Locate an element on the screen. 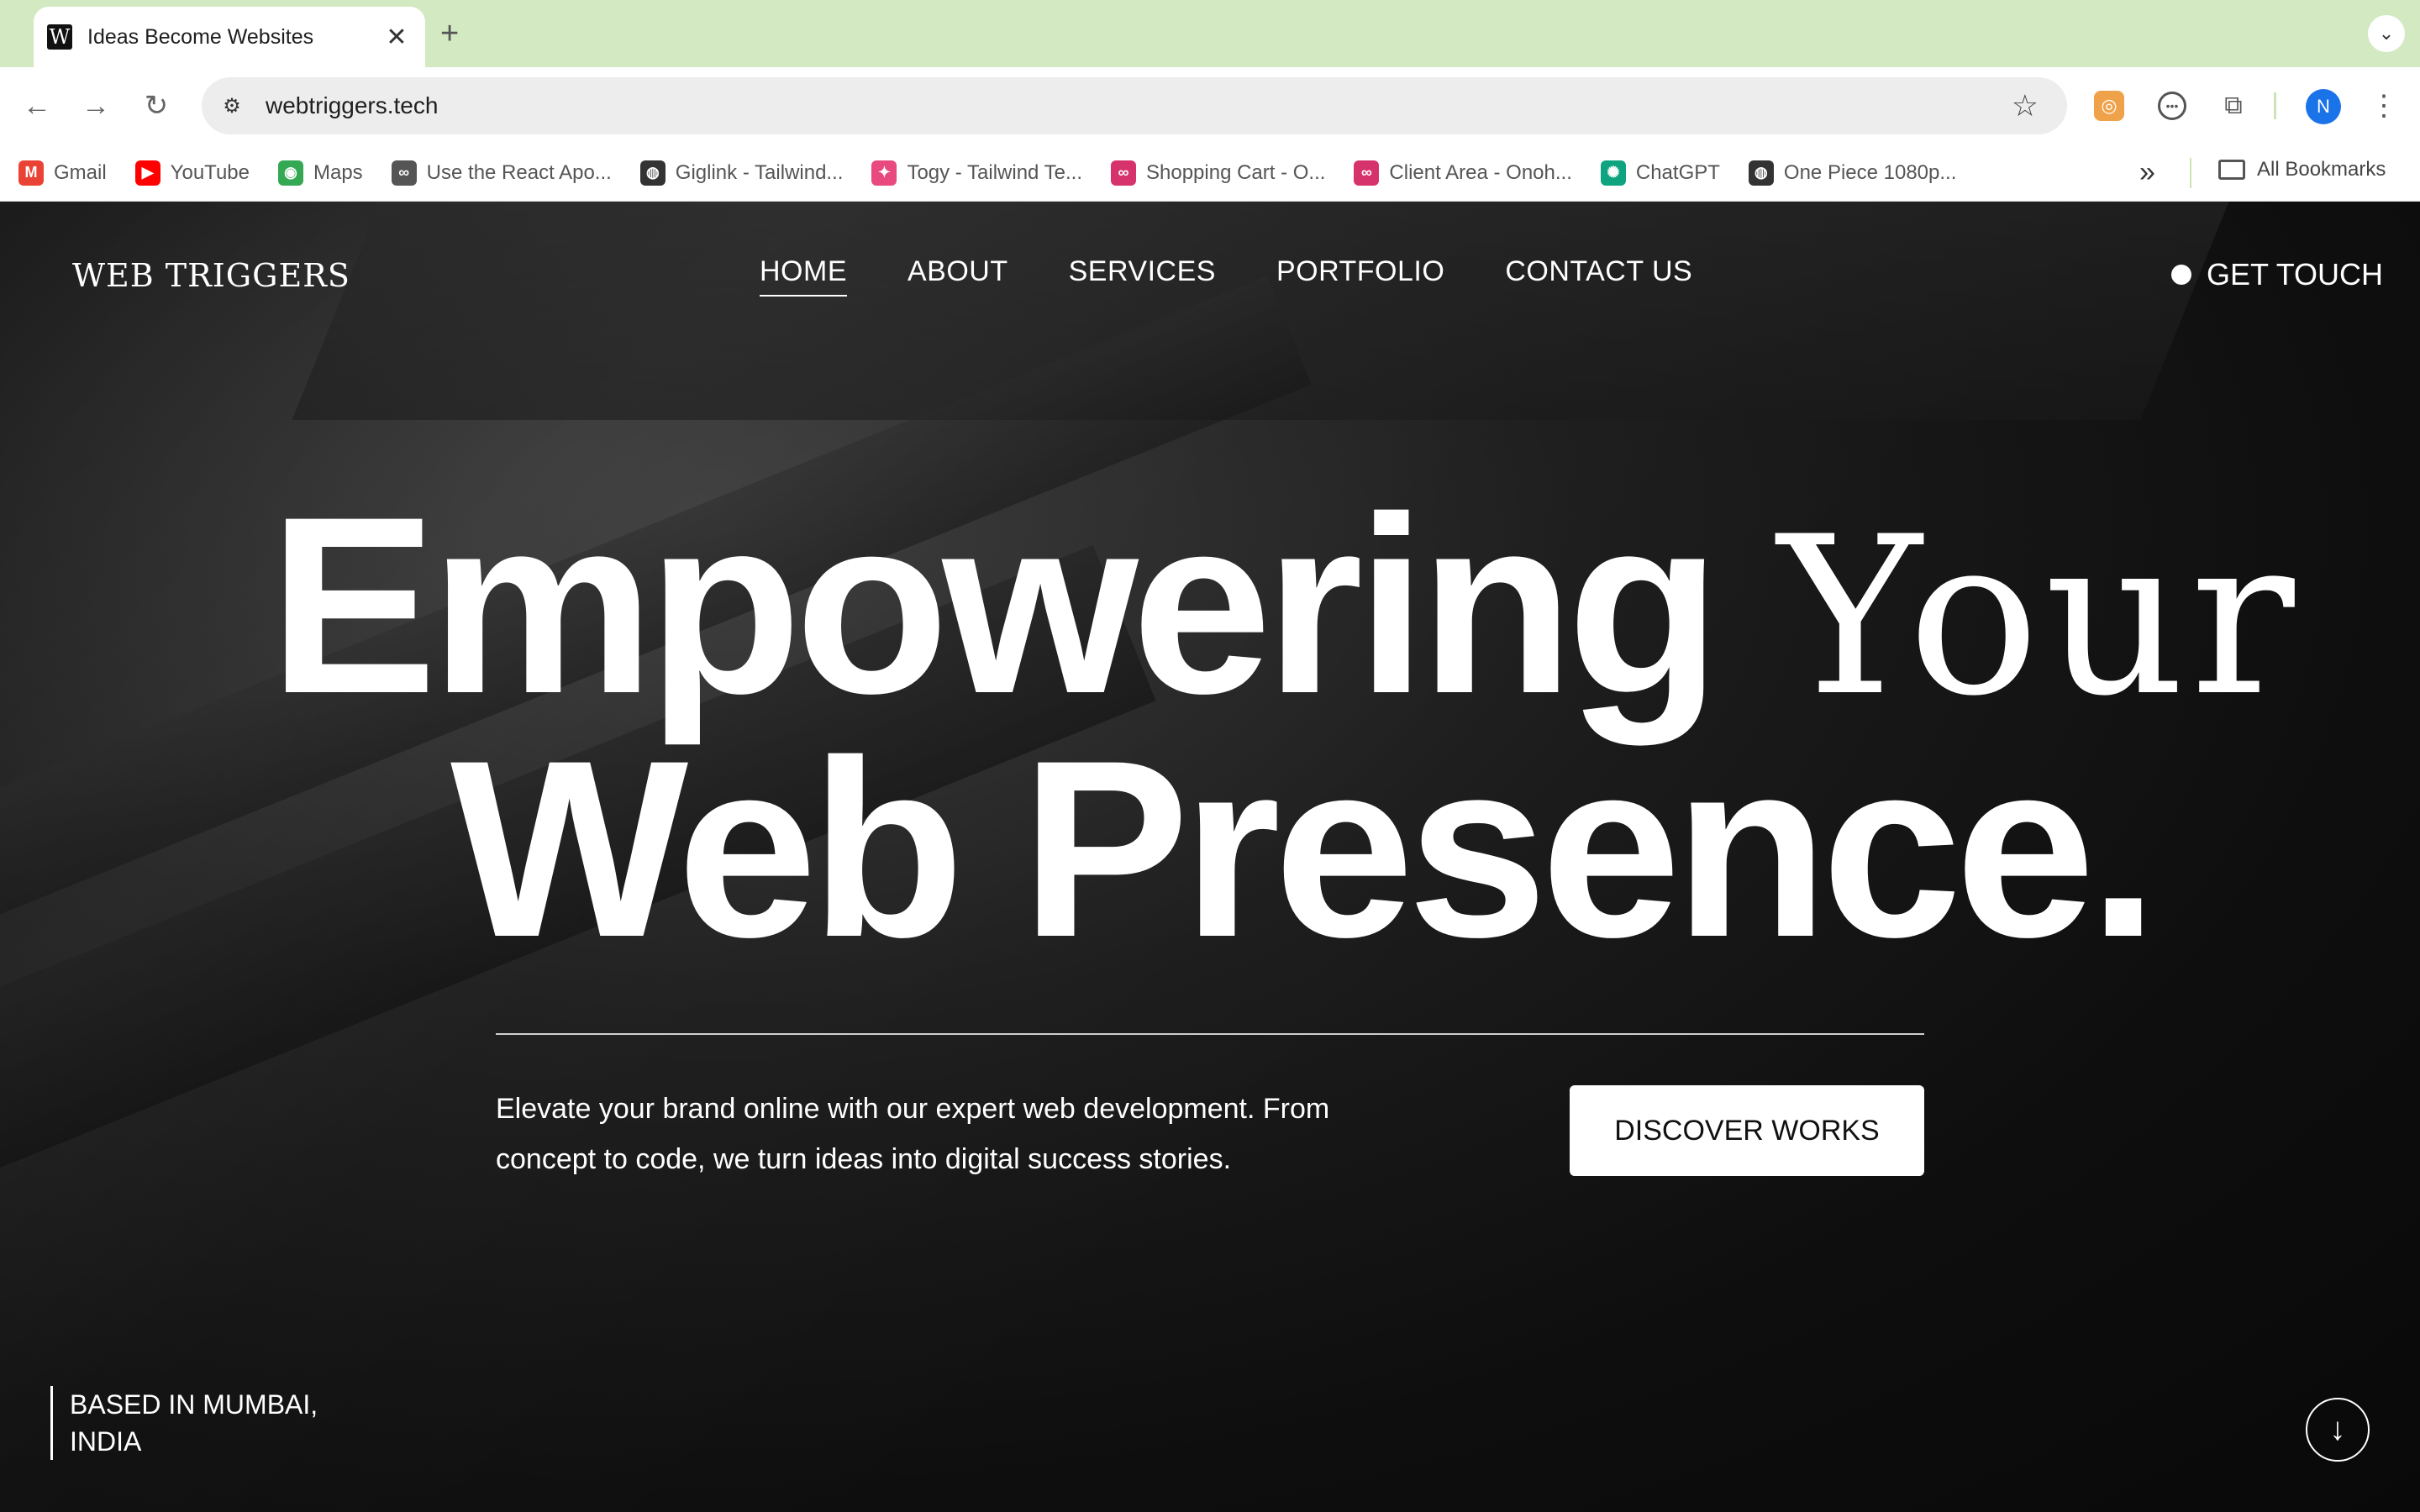 Image resolution: width=2420 pixels, height=1512 pixels. scroll-down-arrow-icon: ↓ is located at coordinates (2338, 1430).